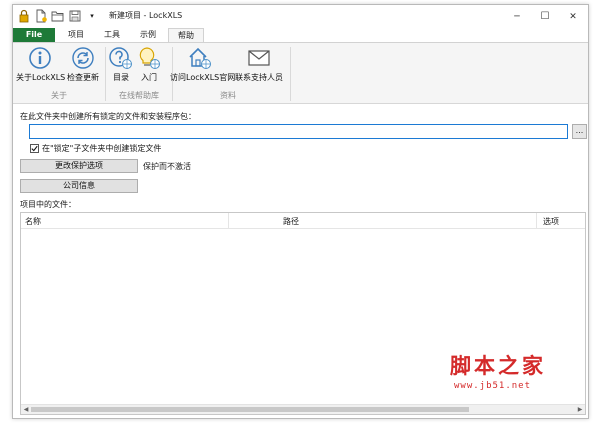  What do you see at coordinates (139, 95) in the screenshot?
I see `group-label-online-help: 在线帮助库` at bounding box center [139, 95].